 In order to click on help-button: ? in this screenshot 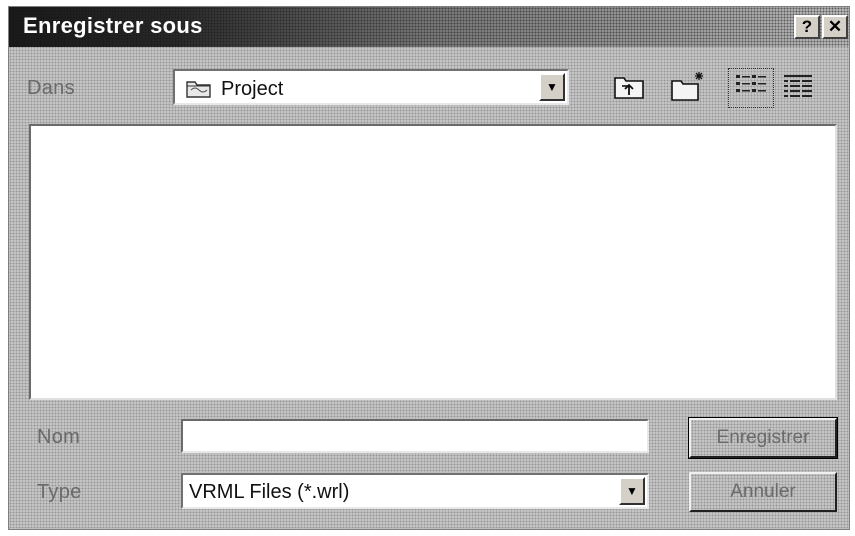, I will do `click(807, 27)`.